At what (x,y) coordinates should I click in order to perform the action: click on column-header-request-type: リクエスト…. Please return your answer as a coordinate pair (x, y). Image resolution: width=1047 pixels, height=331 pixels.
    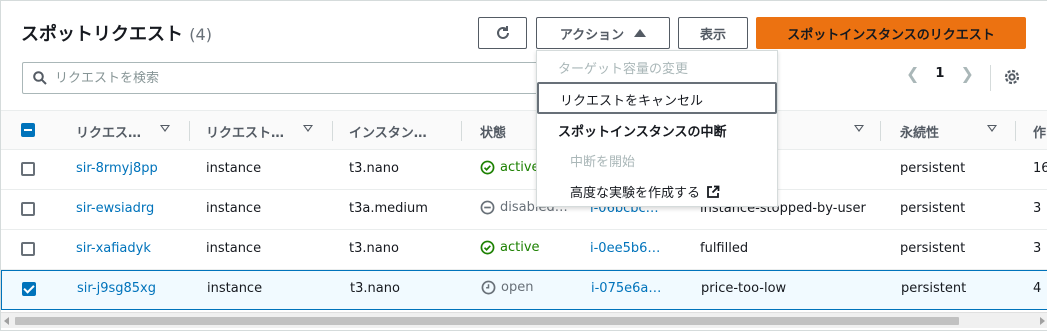
    Looking at the image, I should click on (245, 131).